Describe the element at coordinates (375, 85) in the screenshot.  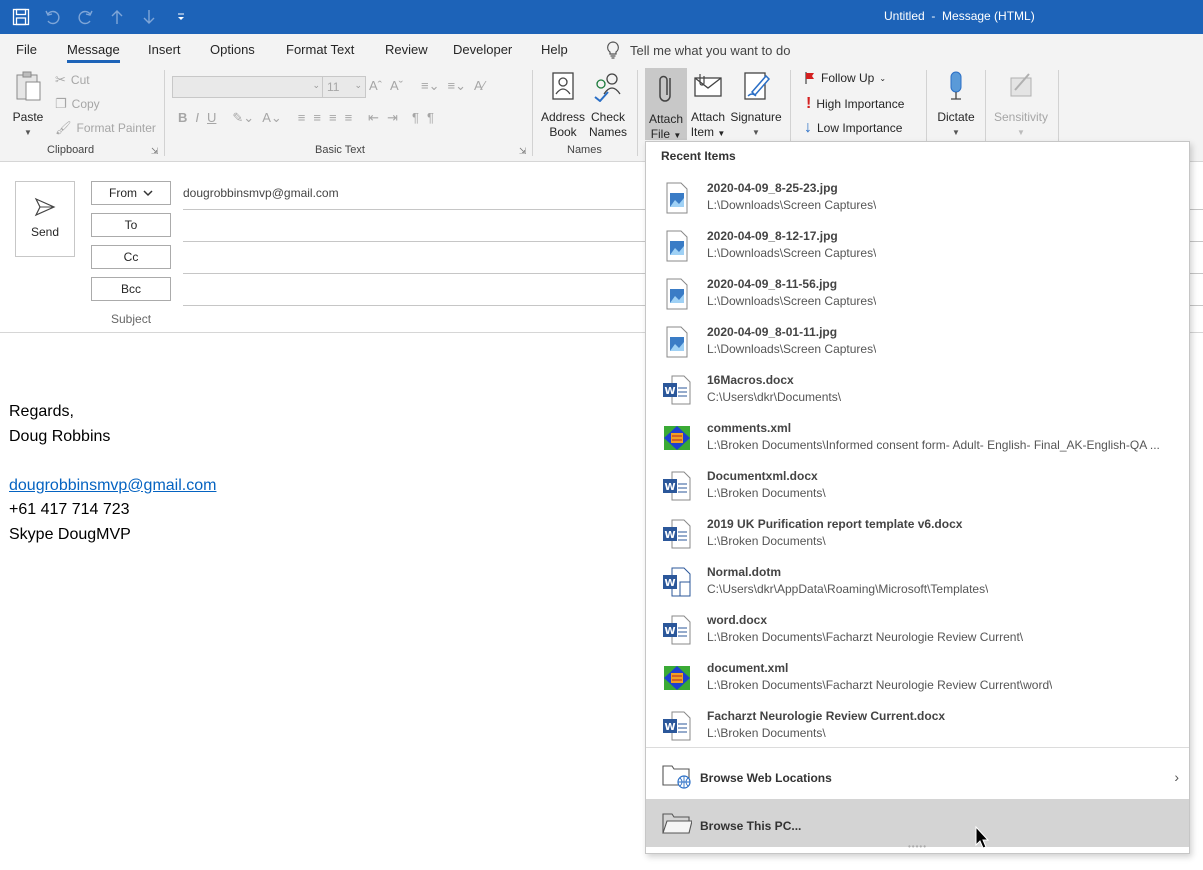
I see `grow-font-icon: Aˆ` at that location.